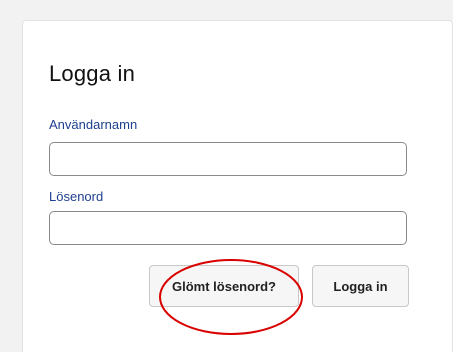  I want to click on login-title: Logga in, so click(92, 73).